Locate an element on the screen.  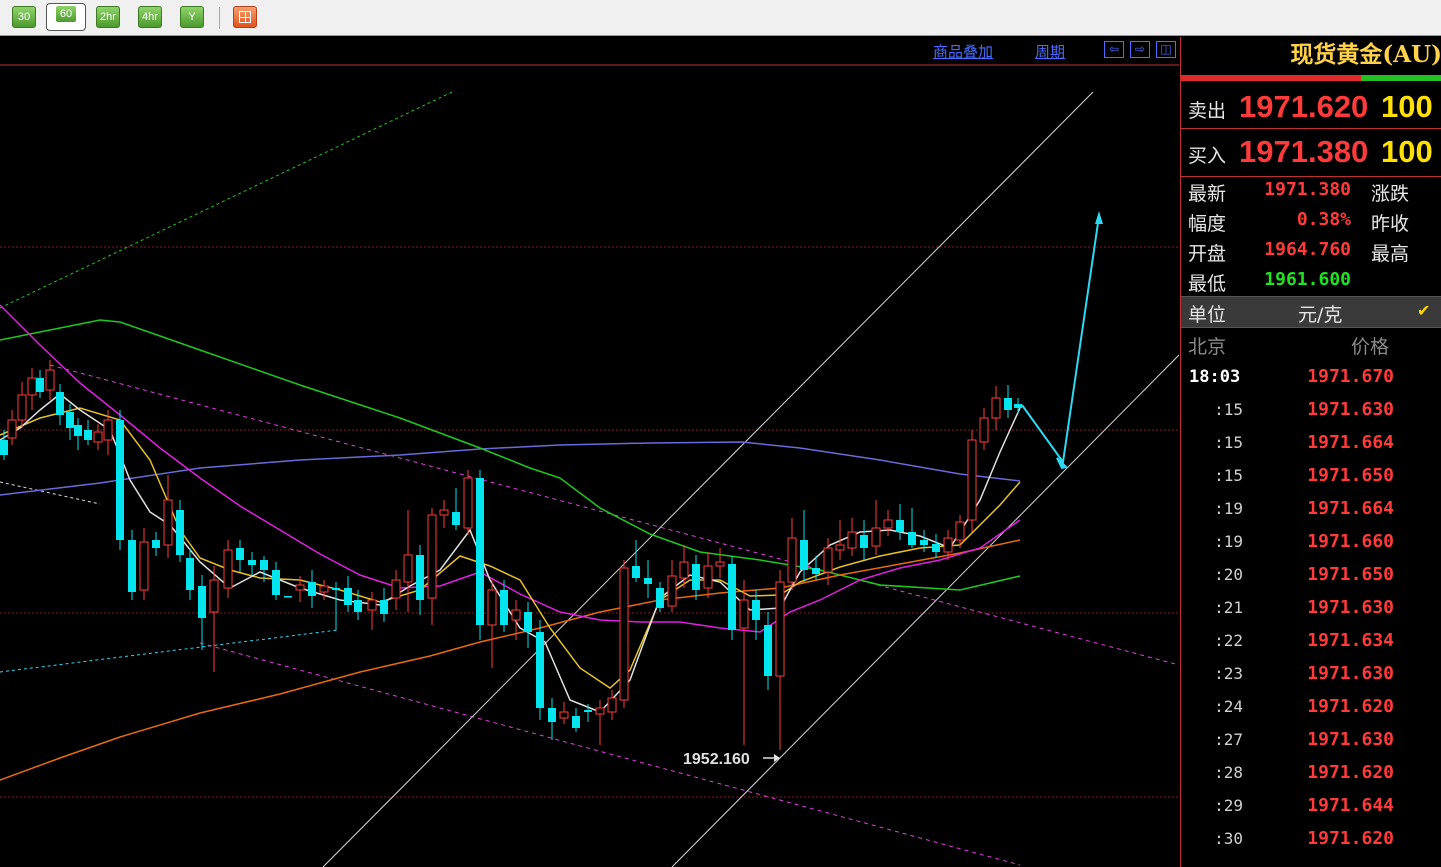
stat-value: 0.38% is located at coordinates (1323, 219).